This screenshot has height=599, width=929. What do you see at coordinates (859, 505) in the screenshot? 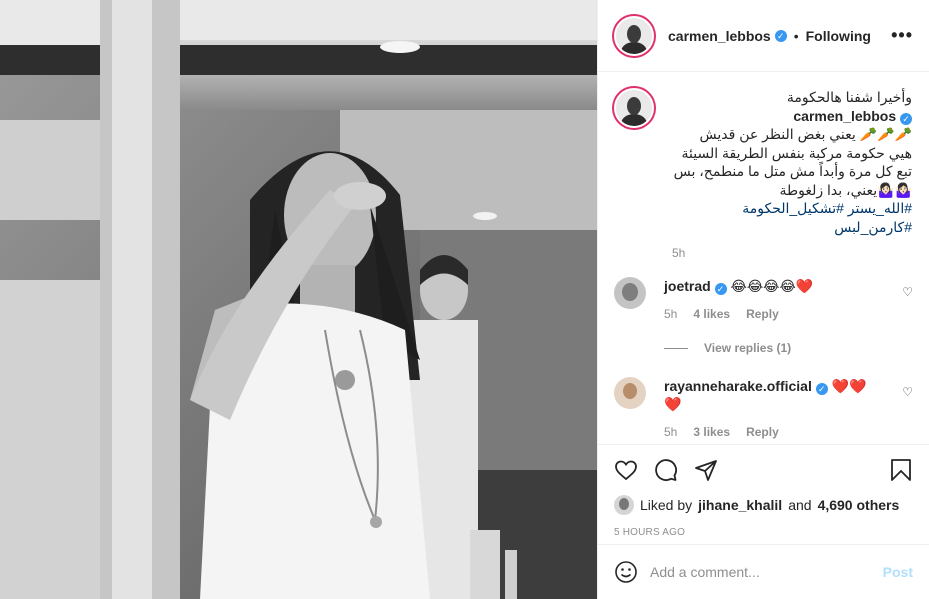
I see `likes-count: 4,690 others` at bounding box center [859, 505].